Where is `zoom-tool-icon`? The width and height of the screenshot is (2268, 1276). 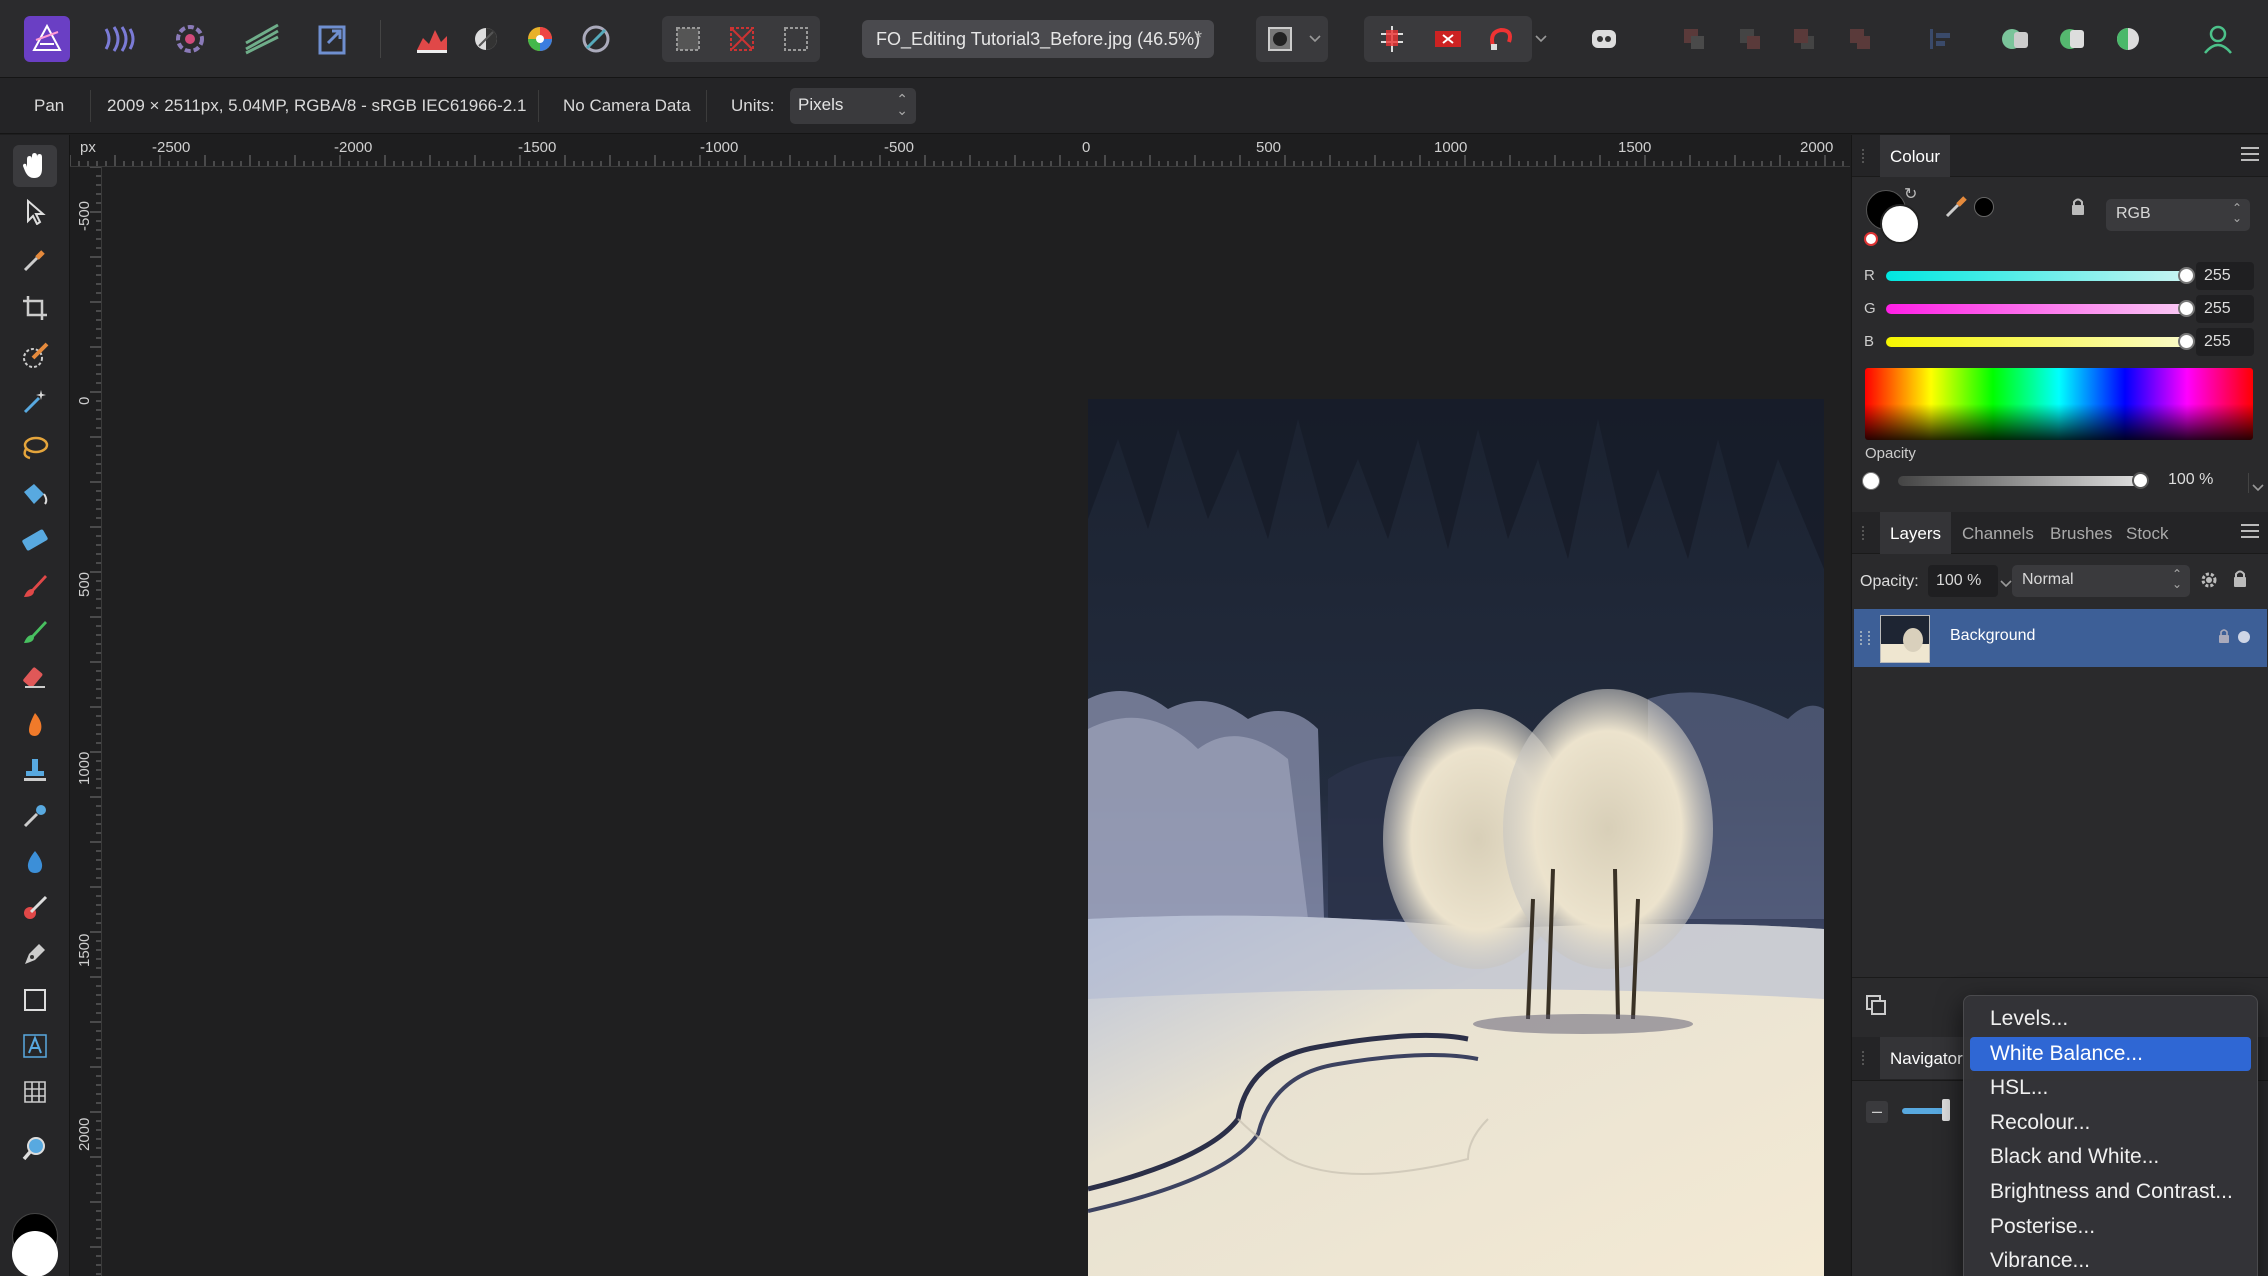
zoom-tool-icon is located at coordinates (35, 1148).